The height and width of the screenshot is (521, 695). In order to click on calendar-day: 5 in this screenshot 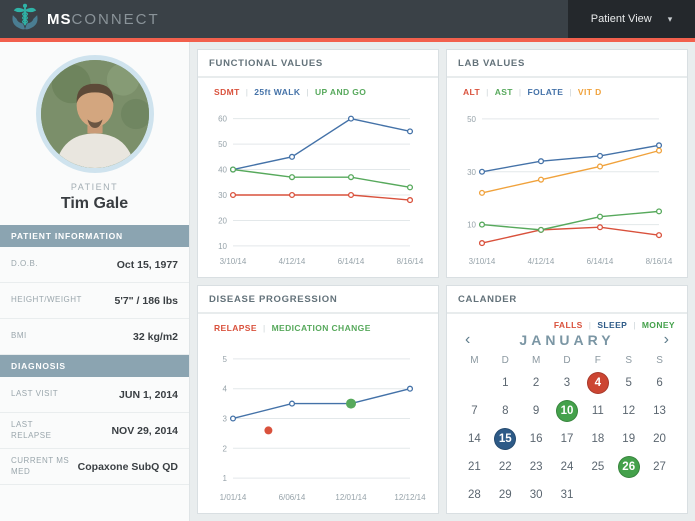, I will do `click(629, 383)`.